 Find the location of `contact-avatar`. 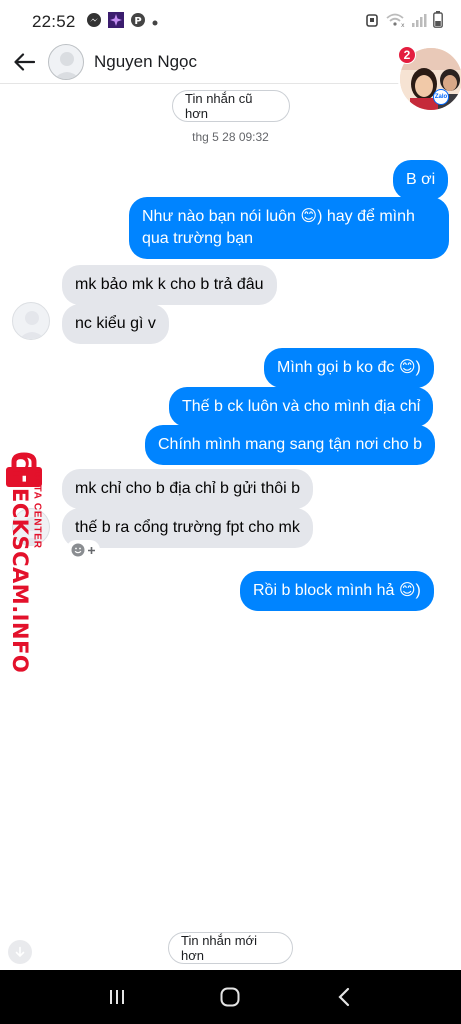

contact-avatar is located at coordinates (66, 61).